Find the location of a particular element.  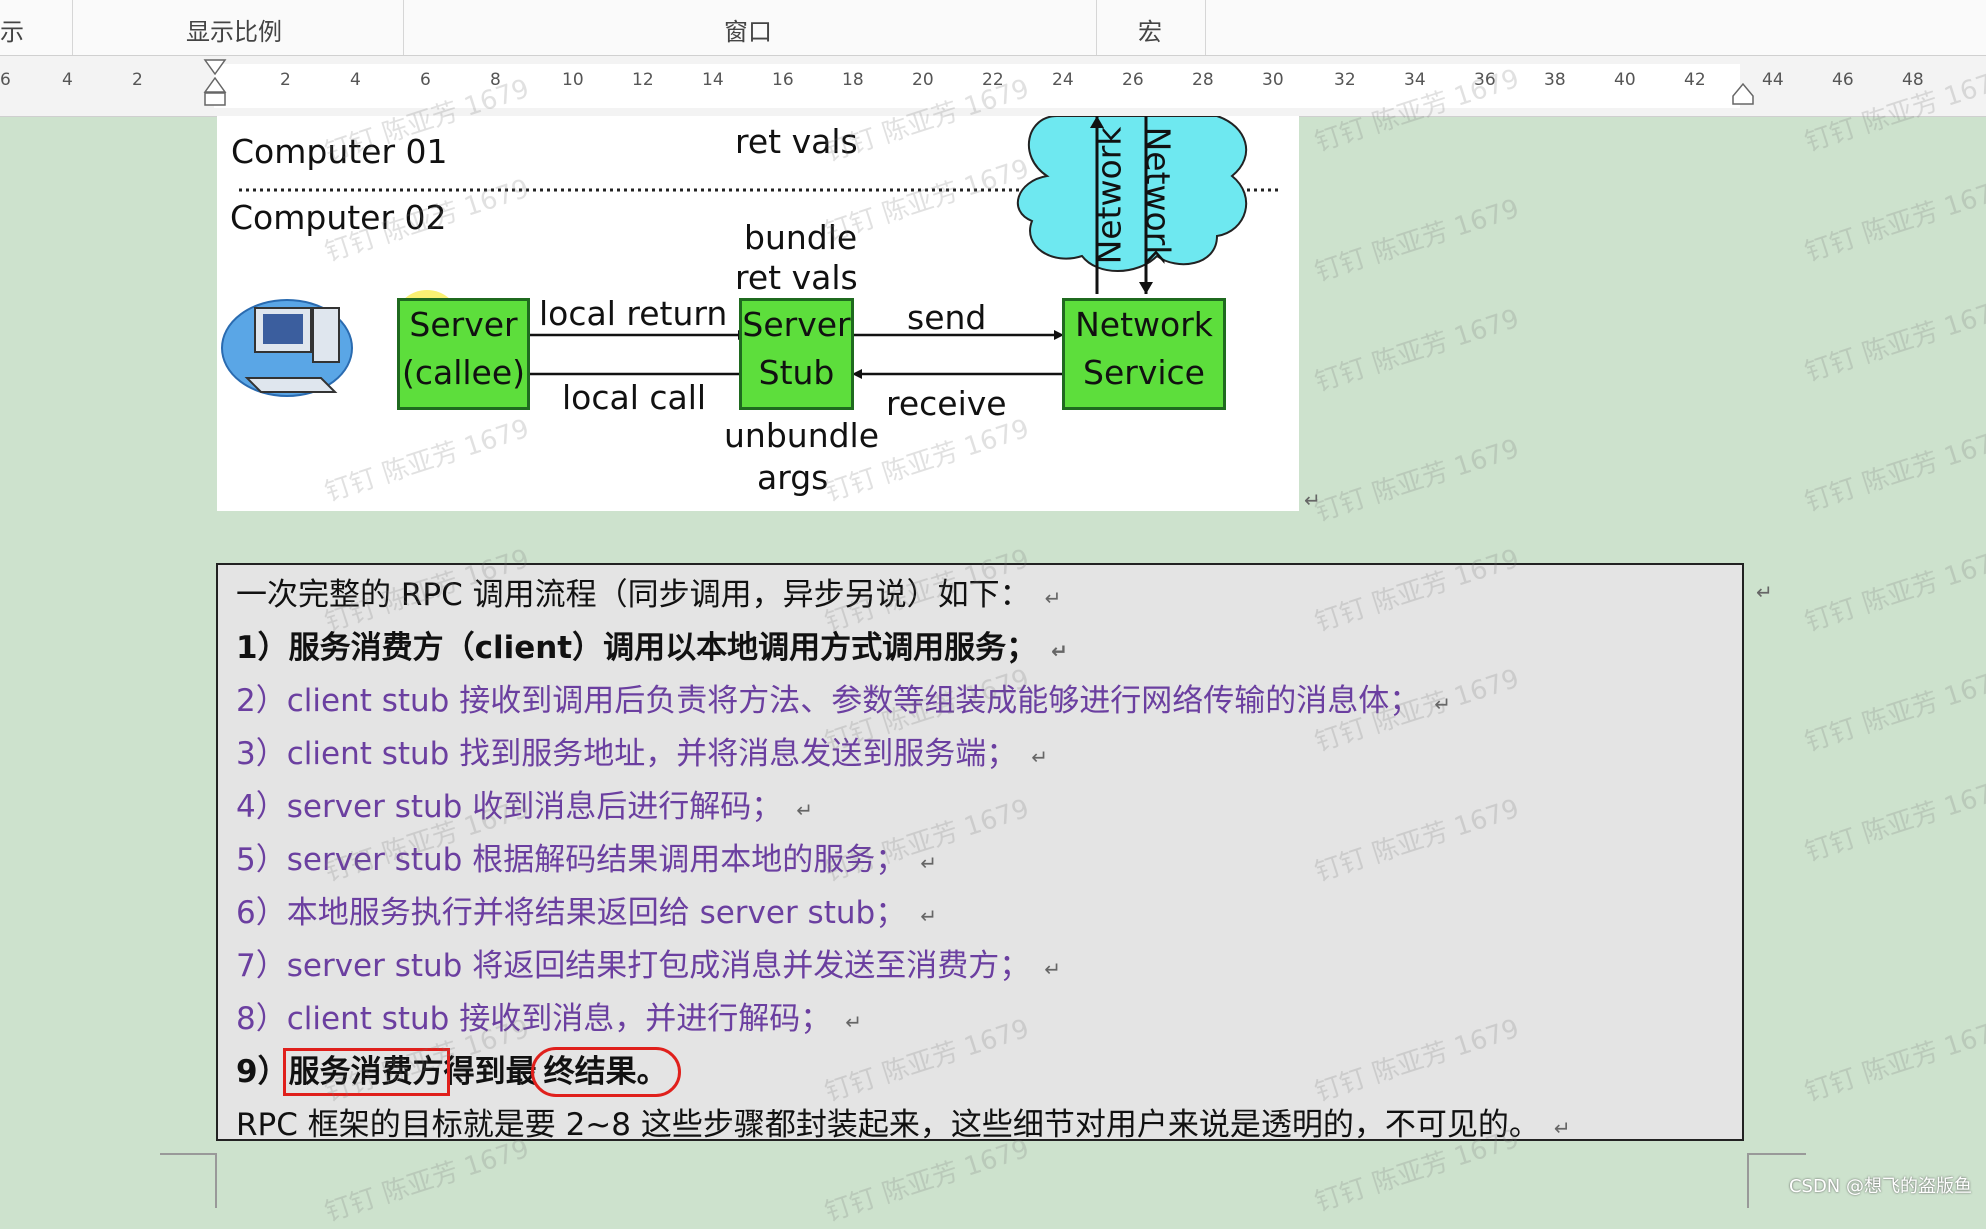

step-3-line: 3）client stub 找到服务地址，并将消息发送到服务端； ↵ is located at coordinates (642, 750).